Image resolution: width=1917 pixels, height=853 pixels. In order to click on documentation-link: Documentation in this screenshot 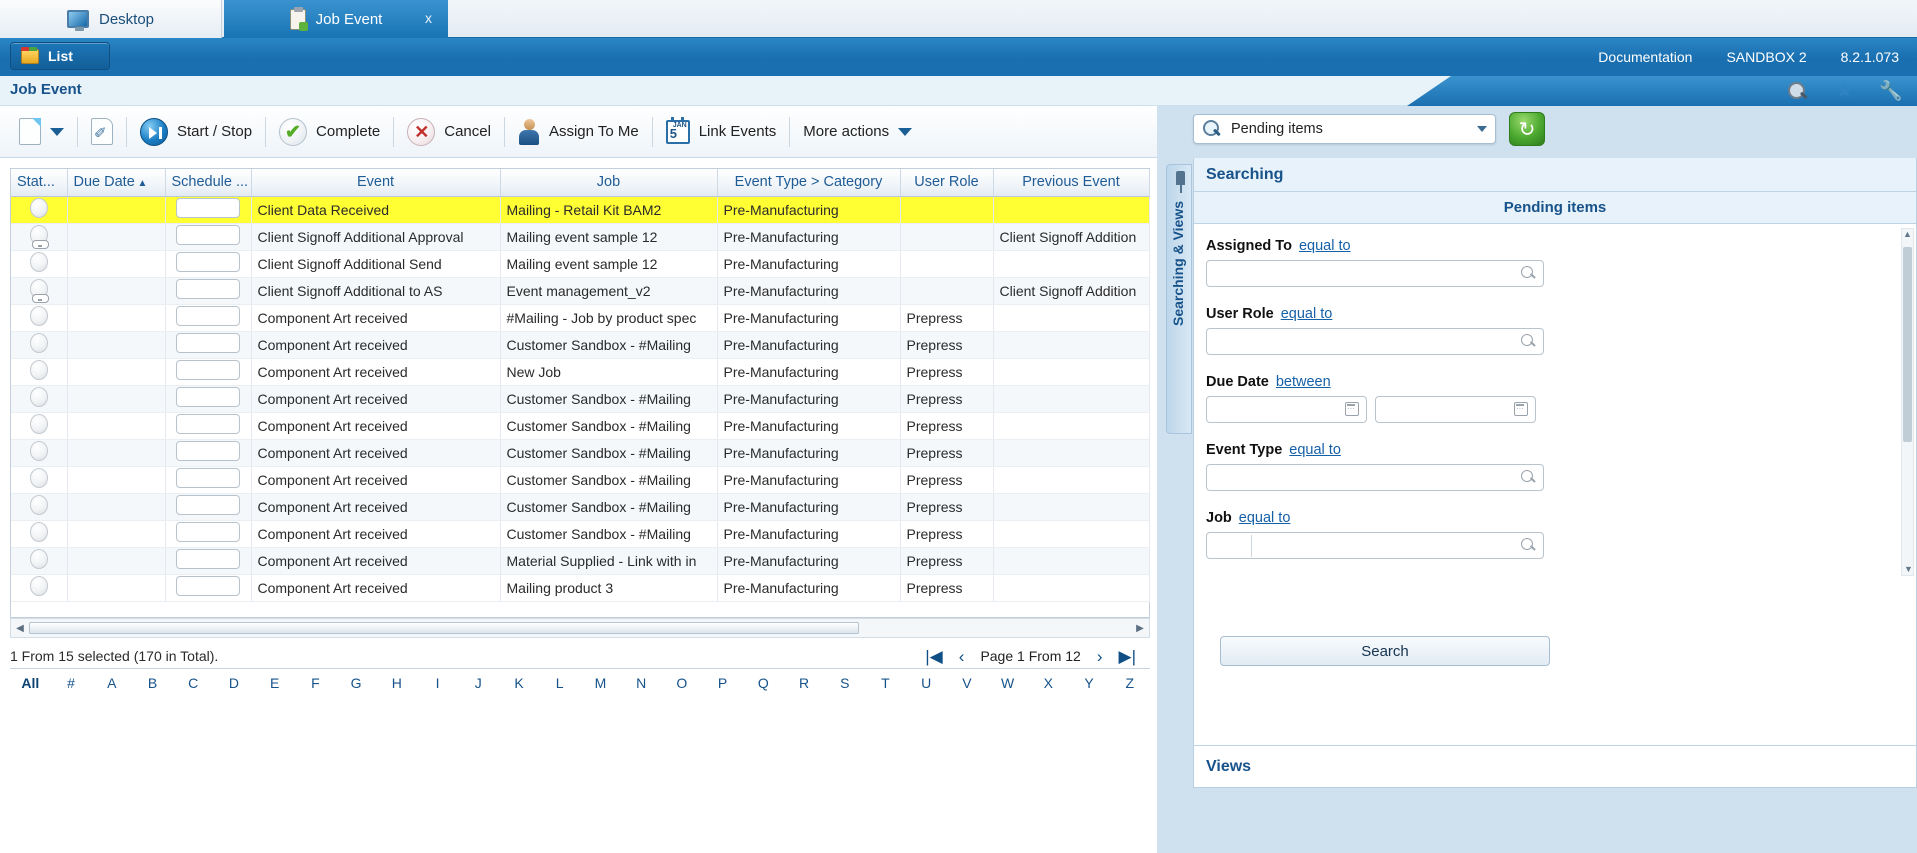, I will do `click(1645, 57)`.